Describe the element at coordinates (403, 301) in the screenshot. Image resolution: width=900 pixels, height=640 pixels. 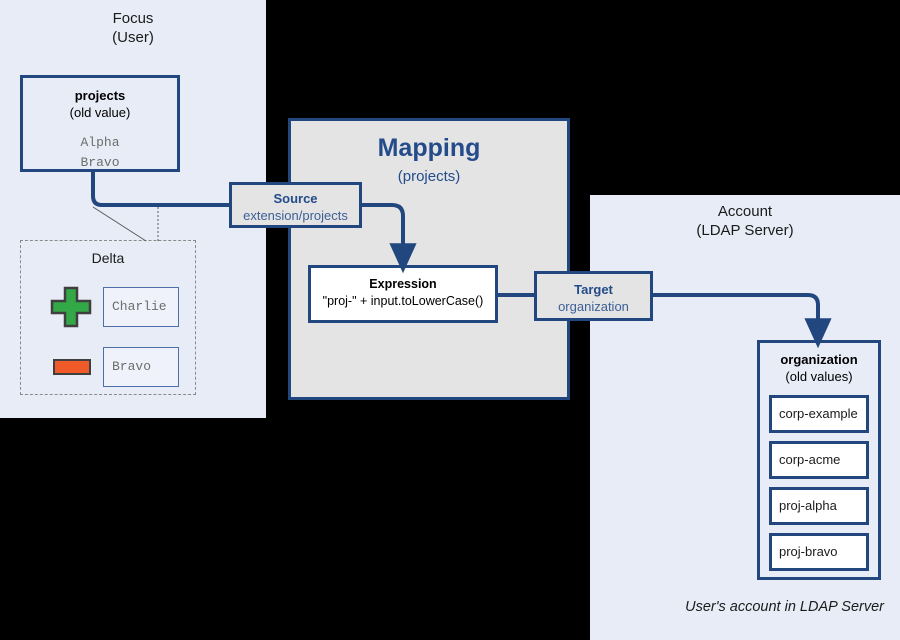
I see `expression-value: "proj-" + input.toLowerCase()` at that location.